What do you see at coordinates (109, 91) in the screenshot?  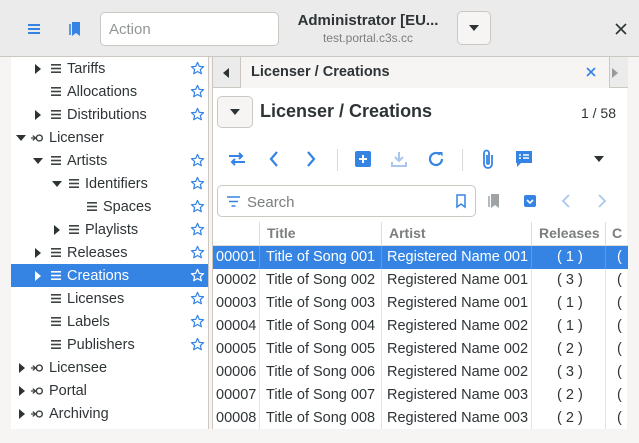 I see `tree-item-allocations: Allocations` at bounding box center [109, 91].